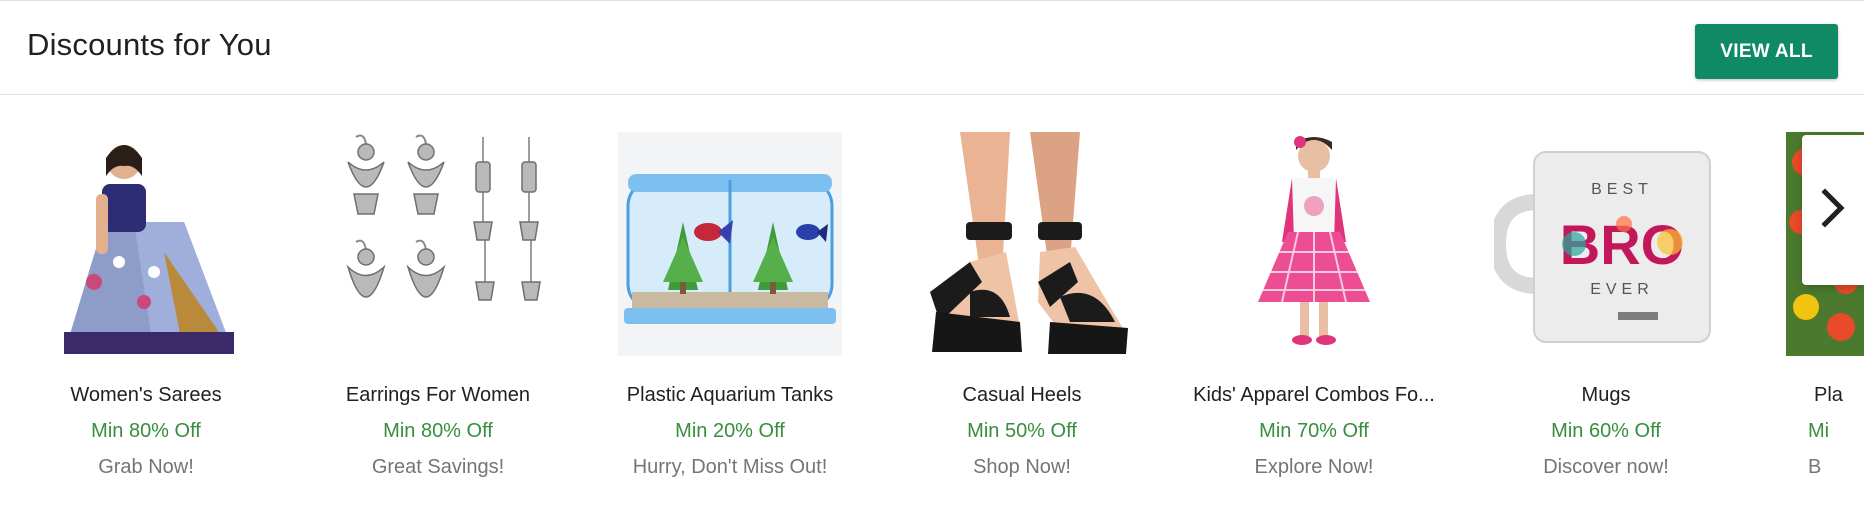  Describe the element at coordinates (730, 395) in the screenshot. I see `product-name: Plastic Aquarium Tanks` at that location.